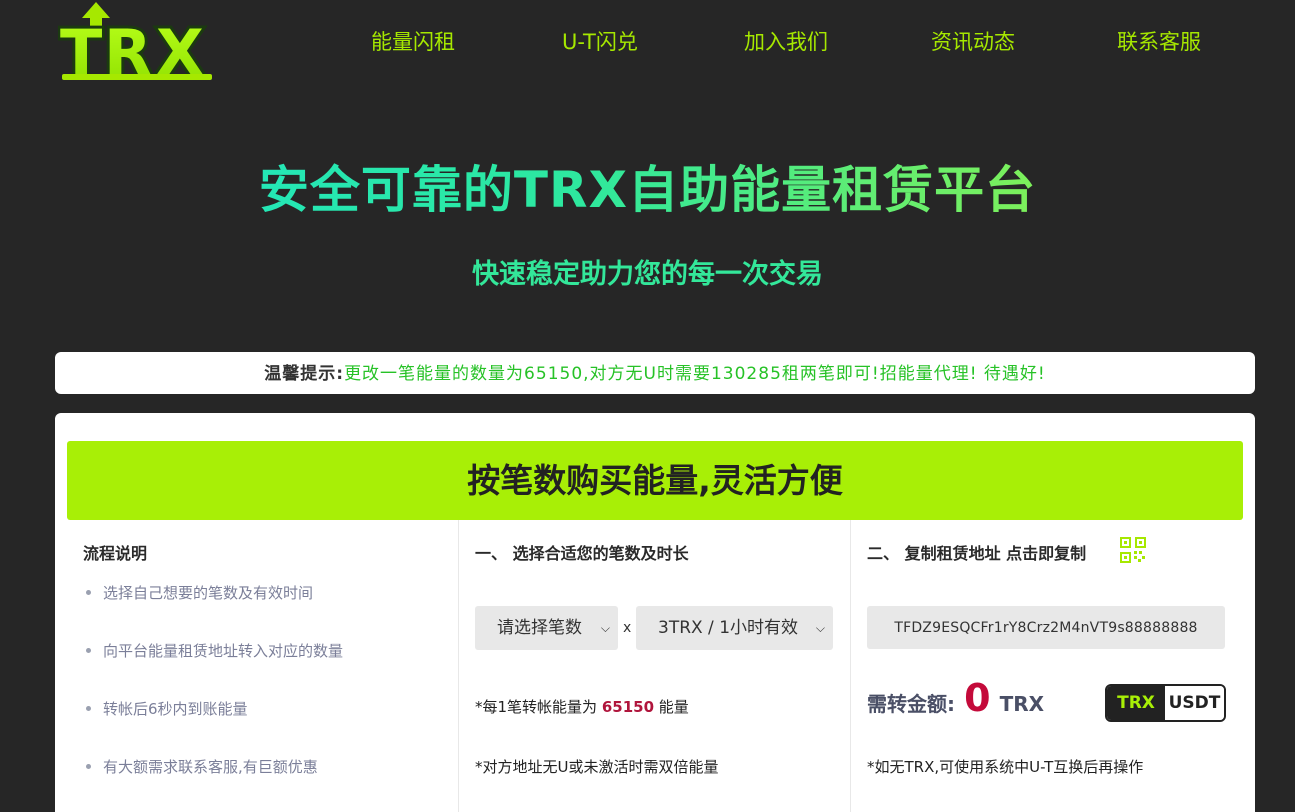 Image resolution: width=1295 pixels, height=812 pixels. I want to click on process-step: 向平台能量租赁地址转入对应的数量, so click(263, 669).